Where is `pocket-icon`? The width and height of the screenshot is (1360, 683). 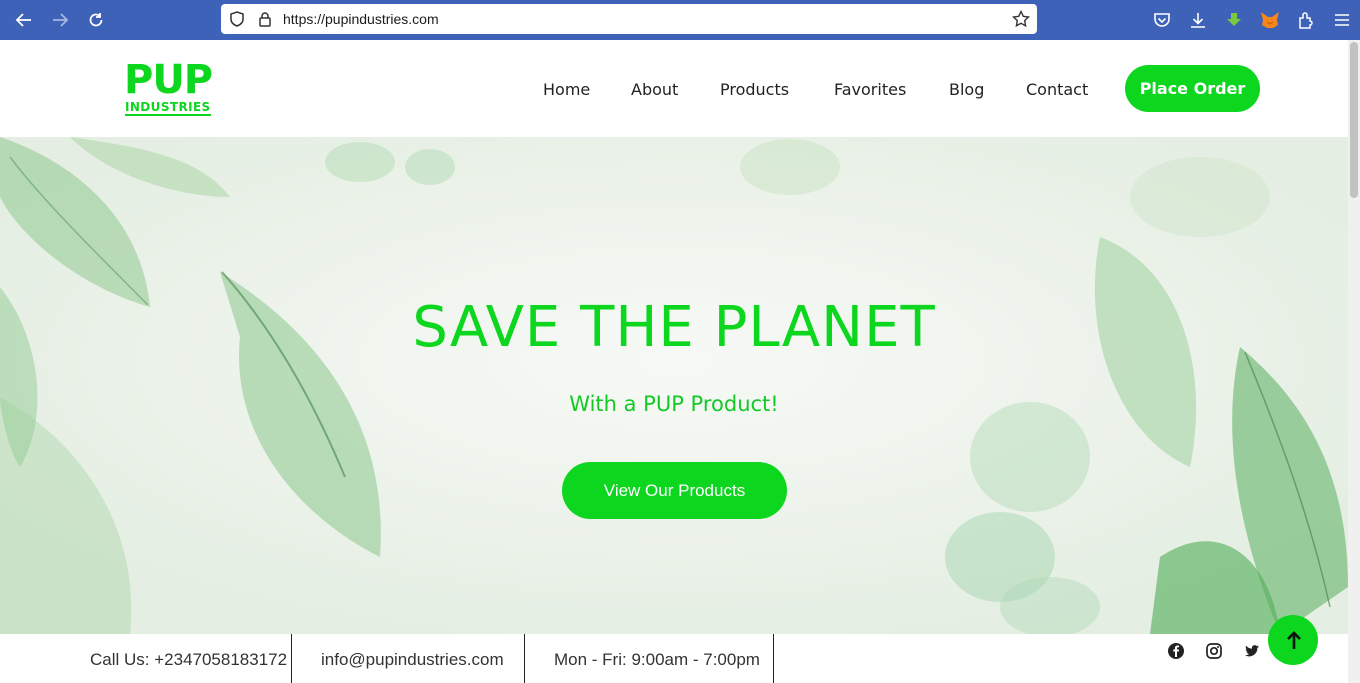
pocket-icon is located at coordinates (1162, 20).